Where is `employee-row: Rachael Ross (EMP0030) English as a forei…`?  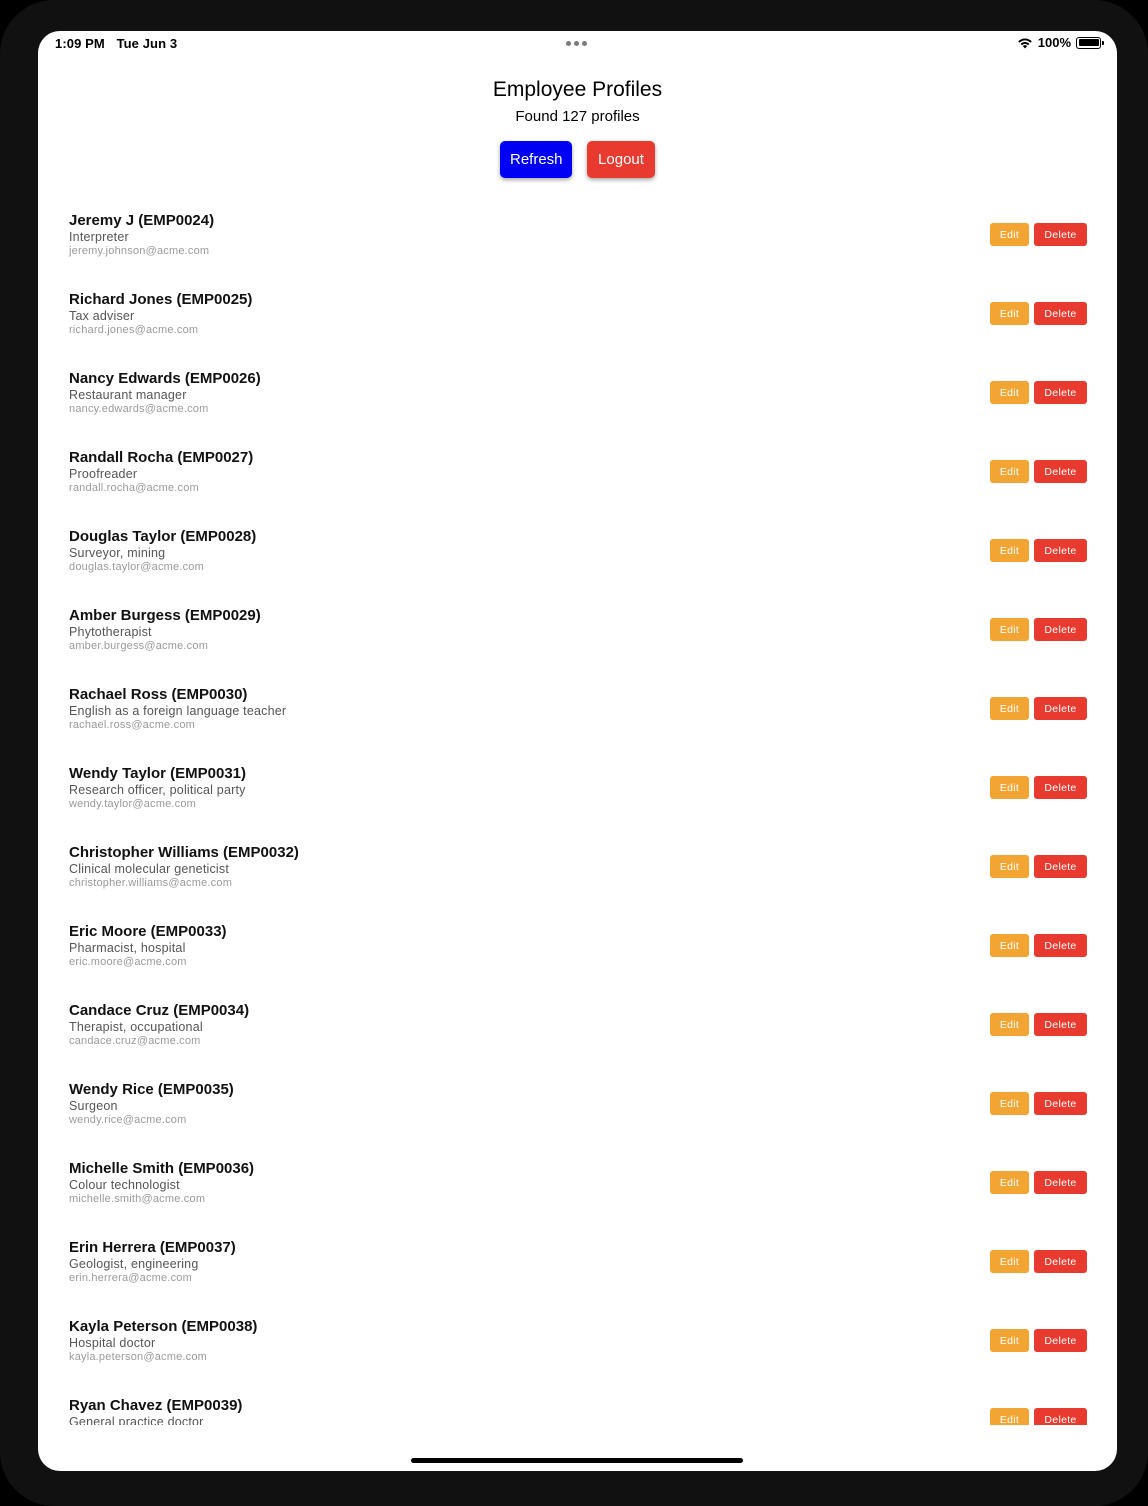 employee-row: Rachael Ross (EMP0030) English as a forei… is located at coordinates (577, 716).